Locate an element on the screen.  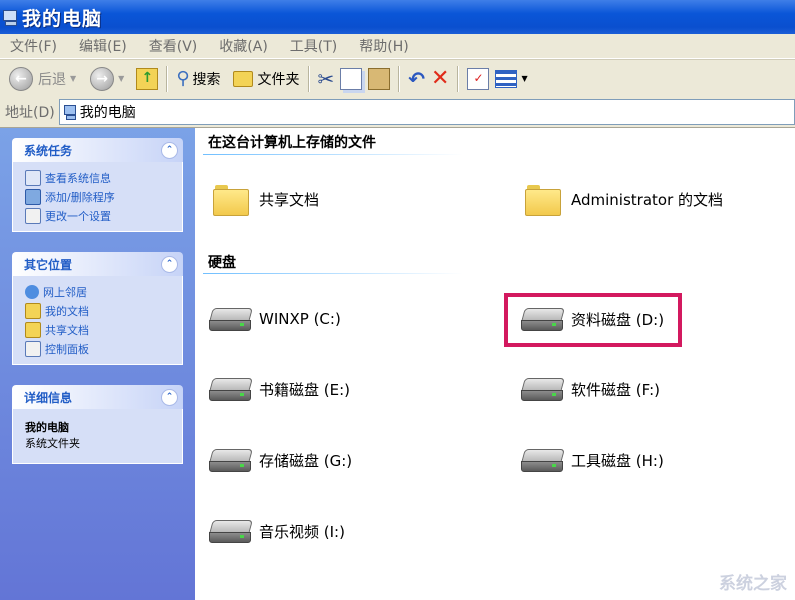
views-button: ▼ is located at coordinates (511, 79).